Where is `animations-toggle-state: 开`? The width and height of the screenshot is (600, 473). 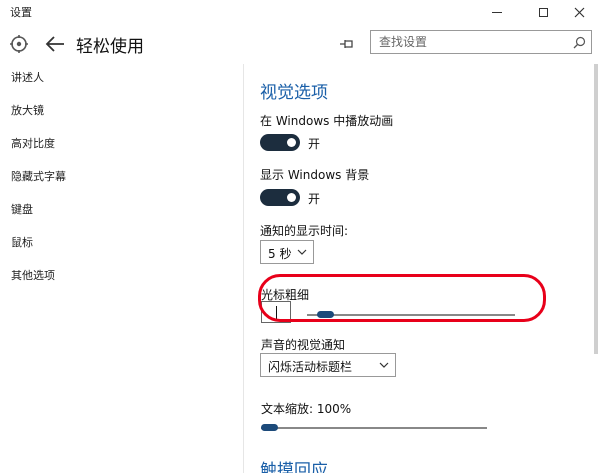
animations-toggle-state: 开 is located at coordinates (314, 144).